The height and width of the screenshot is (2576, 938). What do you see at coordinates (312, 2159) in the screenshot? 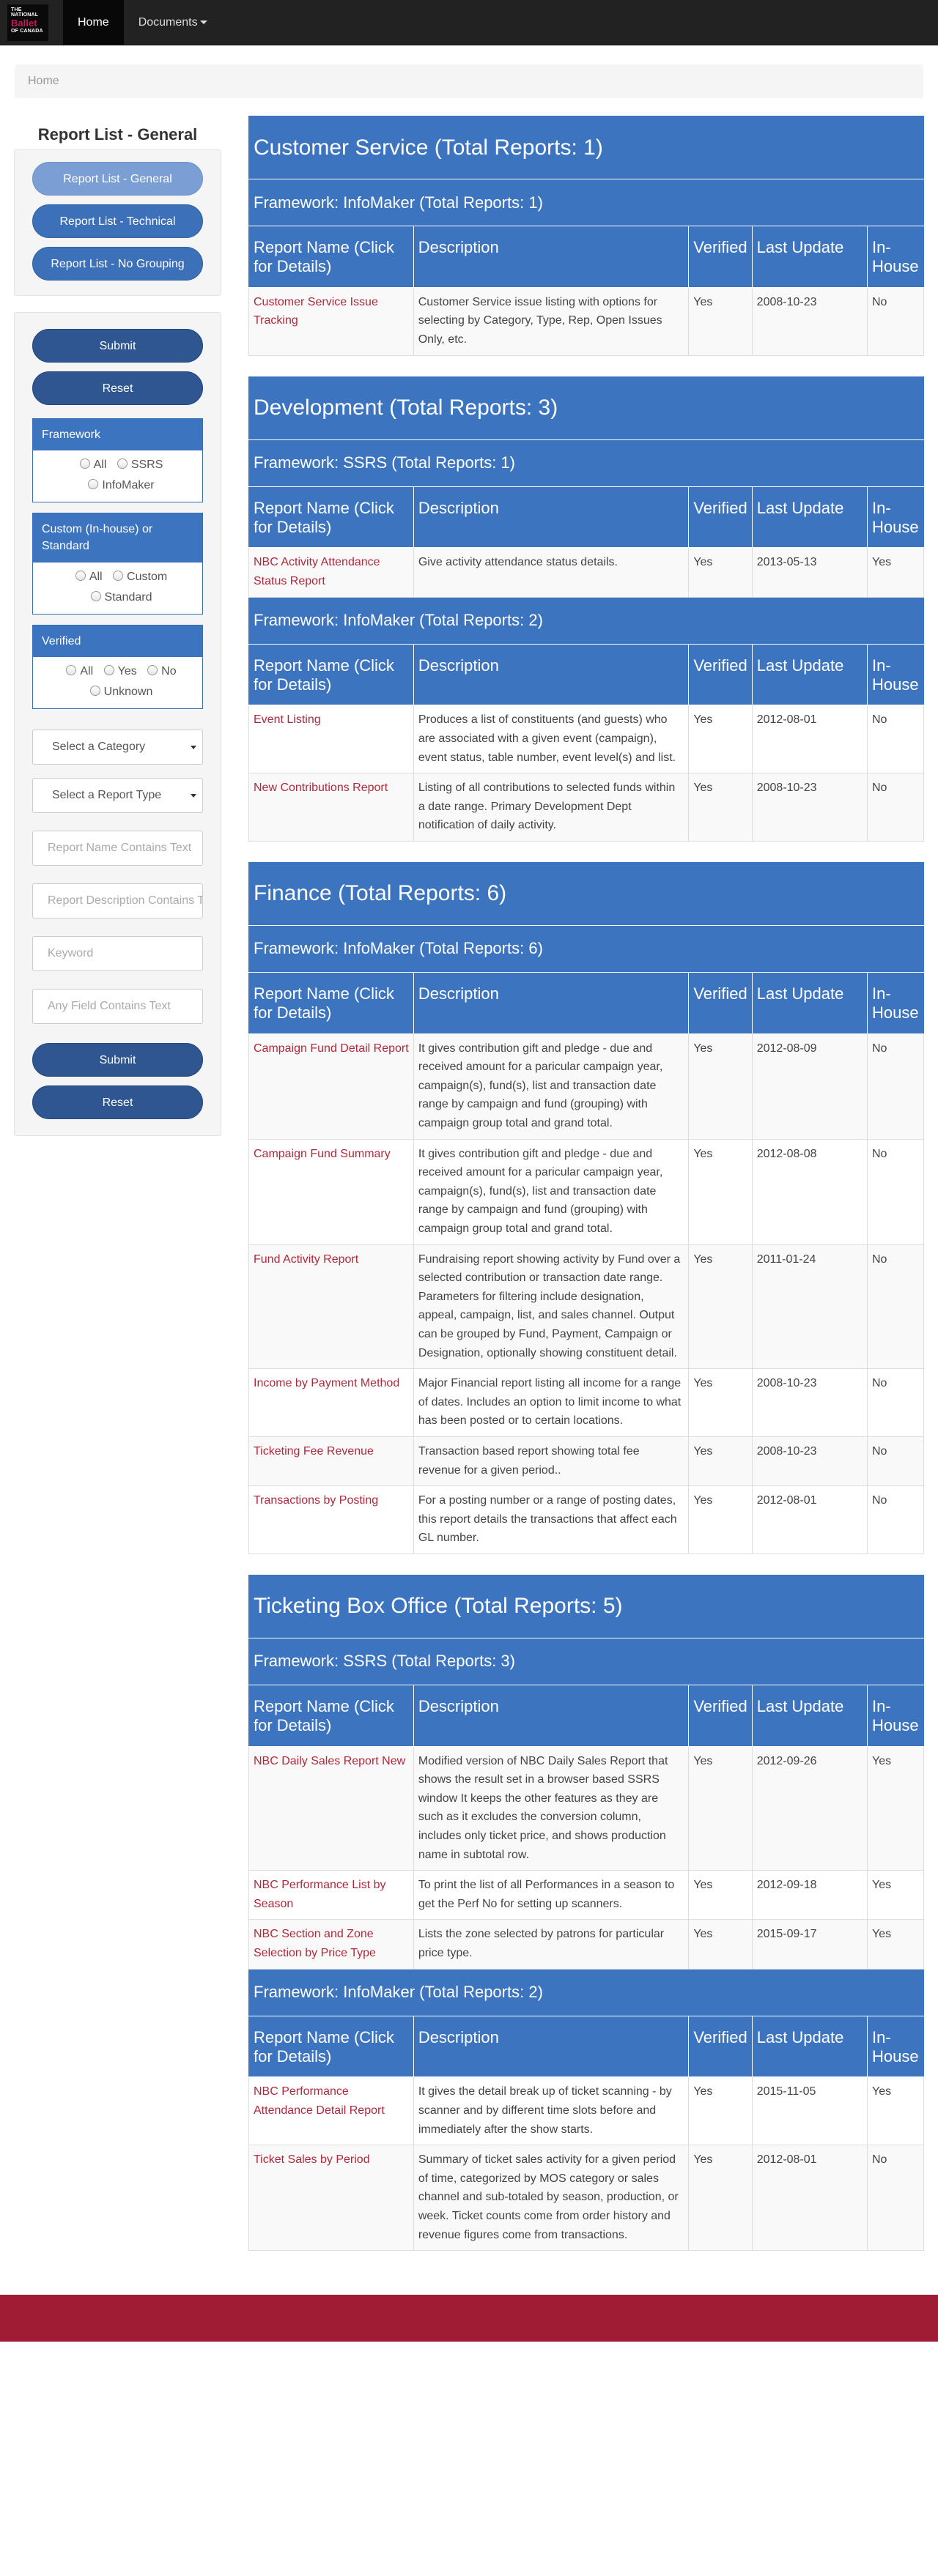
I see `report-name-link: Ticket Sales by Period` at bounding box center [312, 2159].